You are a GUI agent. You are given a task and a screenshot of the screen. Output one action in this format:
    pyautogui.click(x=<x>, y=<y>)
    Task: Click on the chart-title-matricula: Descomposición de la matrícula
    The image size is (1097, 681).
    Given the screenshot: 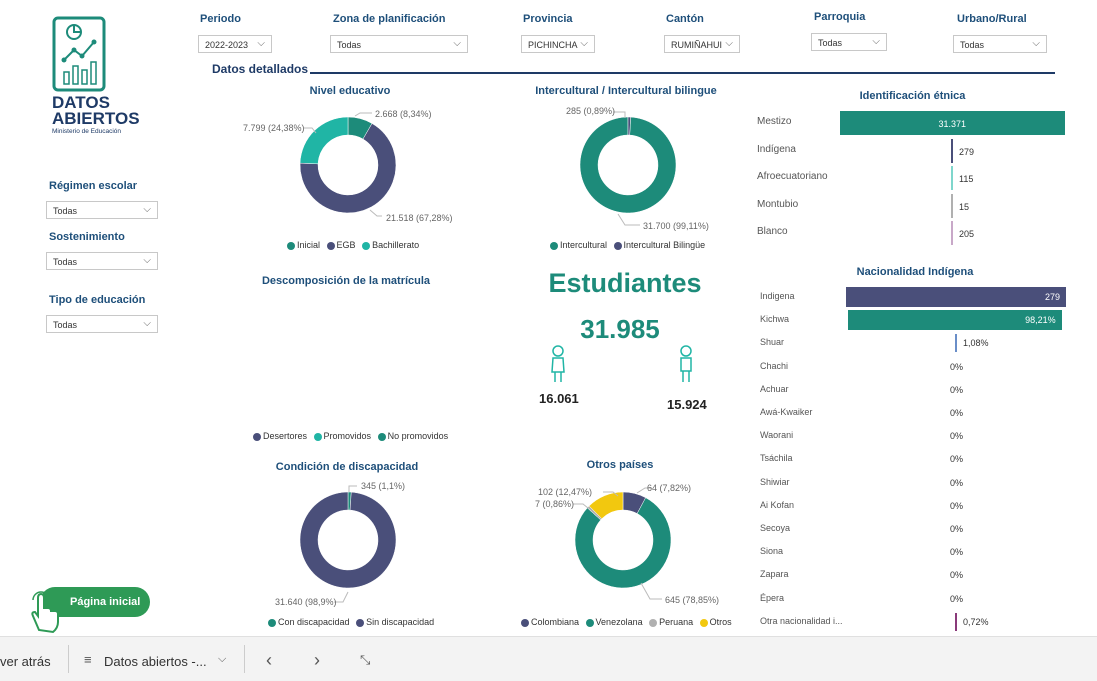 What is the action you would take?
    pyautogui.click(x=346, y=281)
    